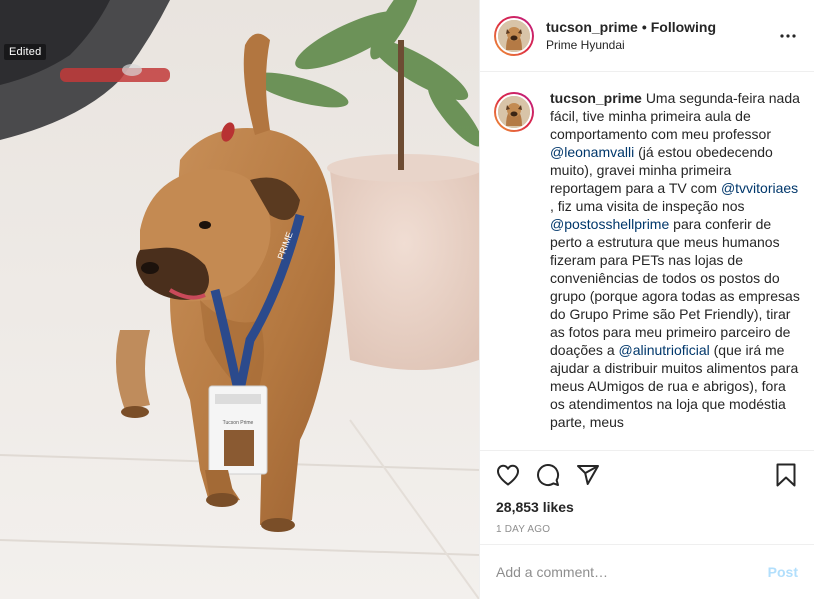 The height and width of the screenshot is (599, 814). Describe the element at coordinates (592, 152) in the screenshot. I see `mention-link: @leonamvalli` at that location.